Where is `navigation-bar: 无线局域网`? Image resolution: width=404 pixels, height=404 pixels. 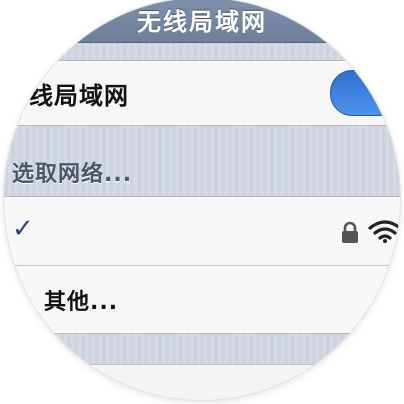 navigation-bar: 无线局域网 is located at coordinates (202, 21).